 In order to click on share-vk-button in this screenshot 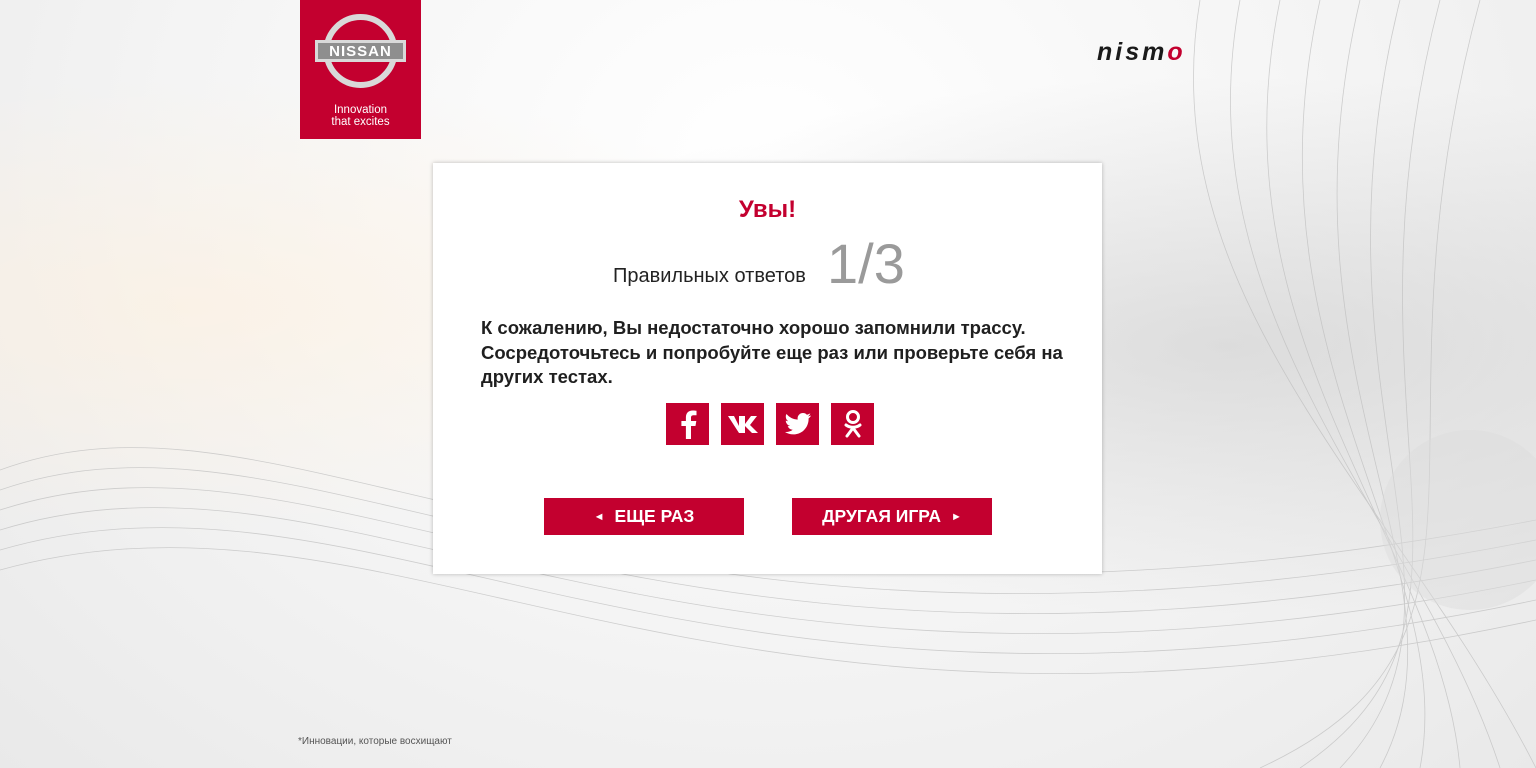, I will do `click(742, 424)`.